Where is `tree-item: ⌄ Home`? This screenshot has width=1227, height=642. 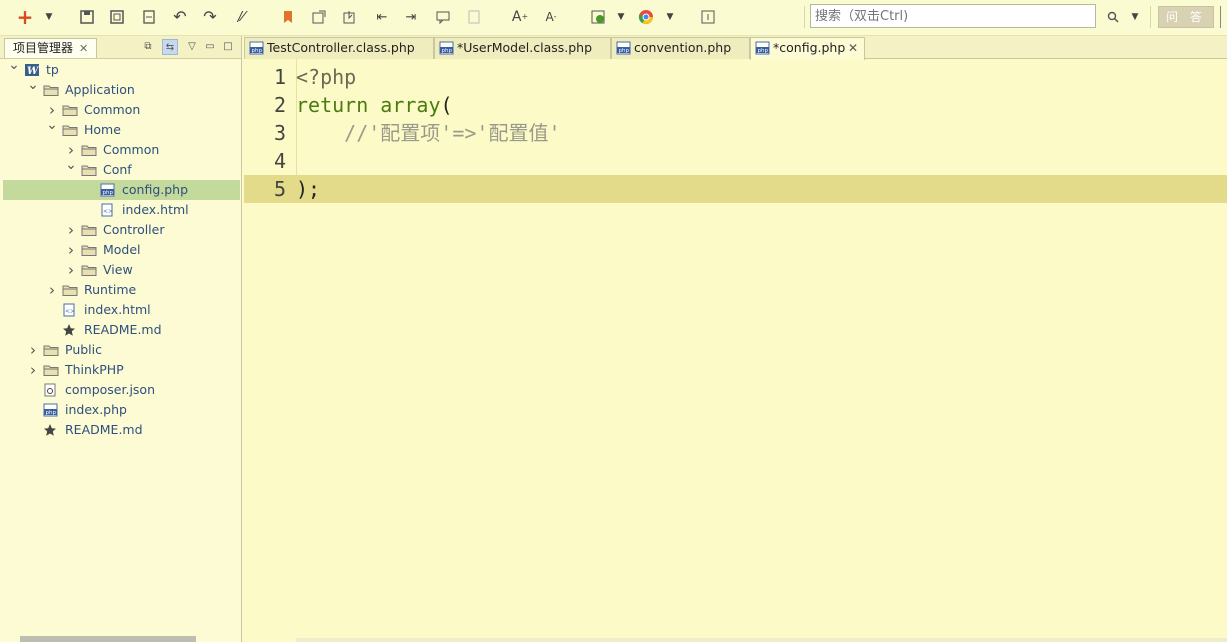 tree-item: ⌄ Home is located at coordinates (120, 128).